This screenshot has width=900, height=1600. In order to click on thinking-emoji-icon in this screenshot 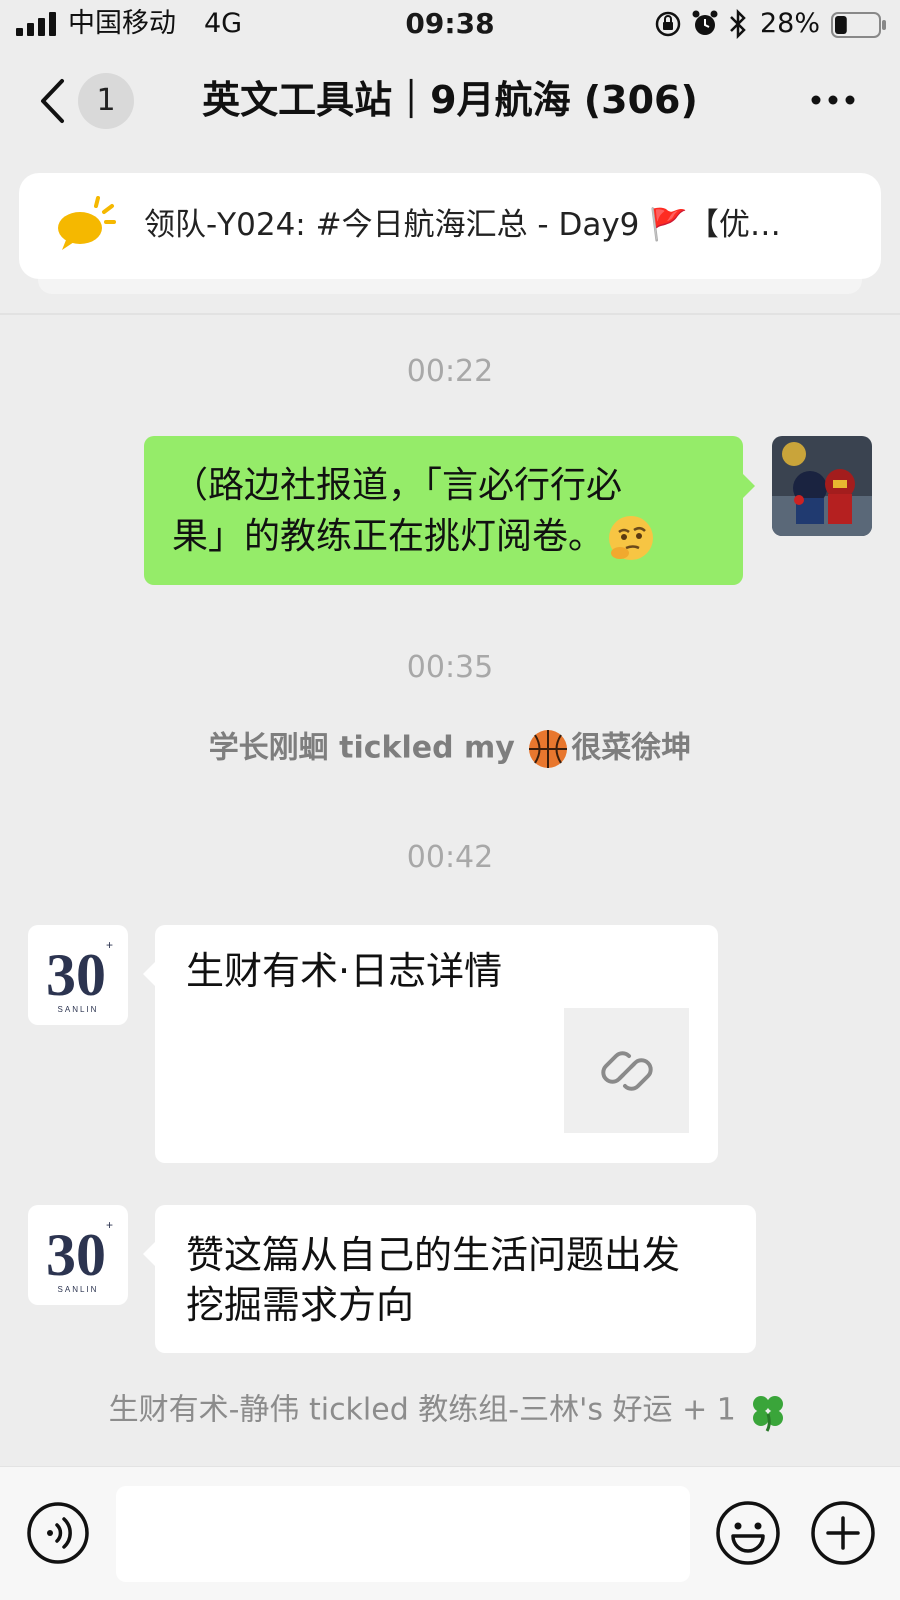, I will do `click(631, 538)`.